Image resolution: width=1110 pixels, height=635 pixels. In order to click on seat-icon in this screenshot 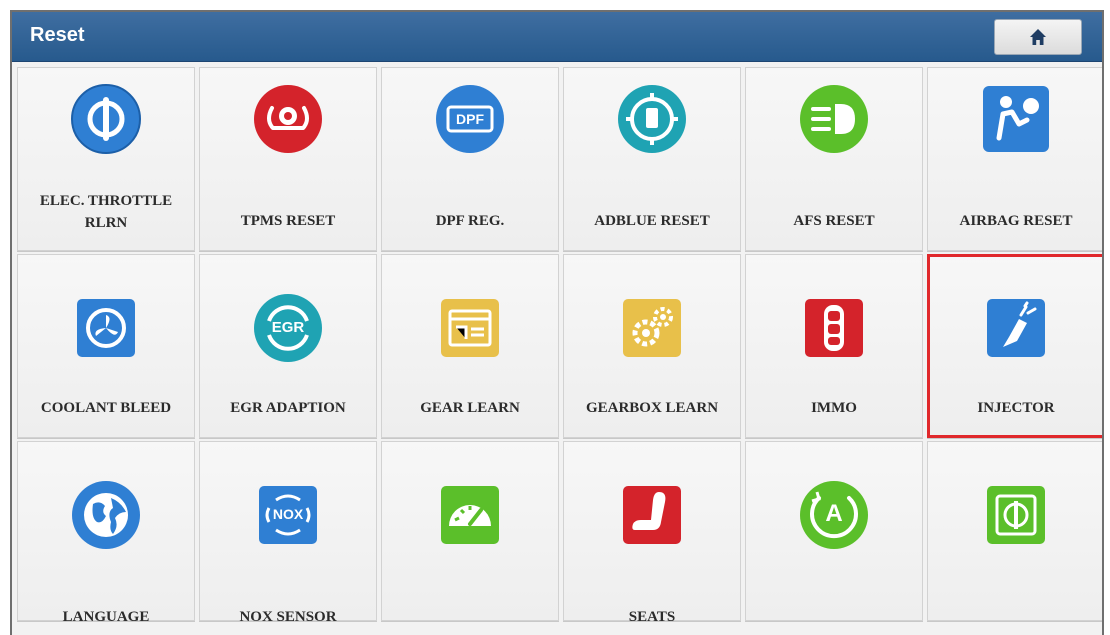, I will do `click(652, 515)`.